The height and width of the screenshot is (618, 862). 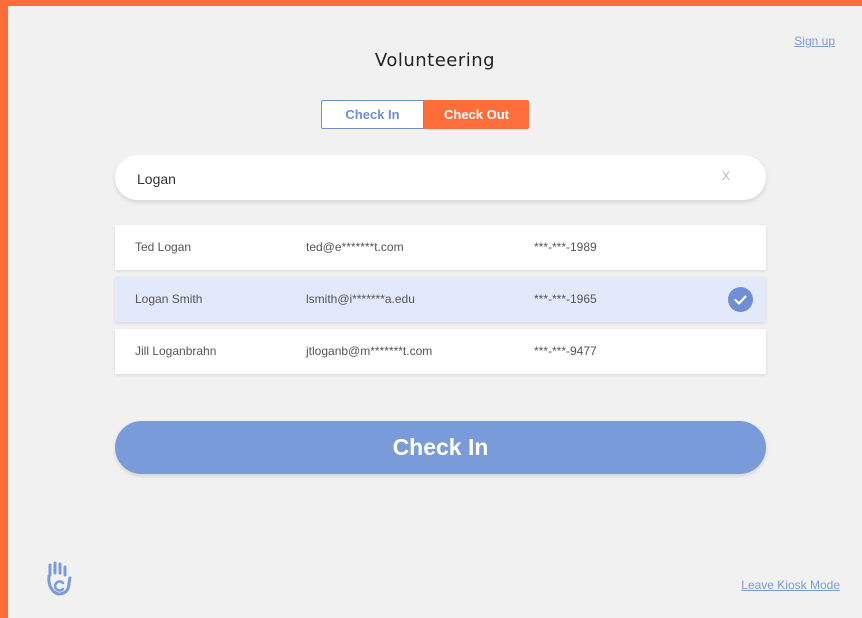 What do you see at coordinates (440, 447) in the screenshot?
I see `check-in-button: Check In` at bounding box center [440, 447].